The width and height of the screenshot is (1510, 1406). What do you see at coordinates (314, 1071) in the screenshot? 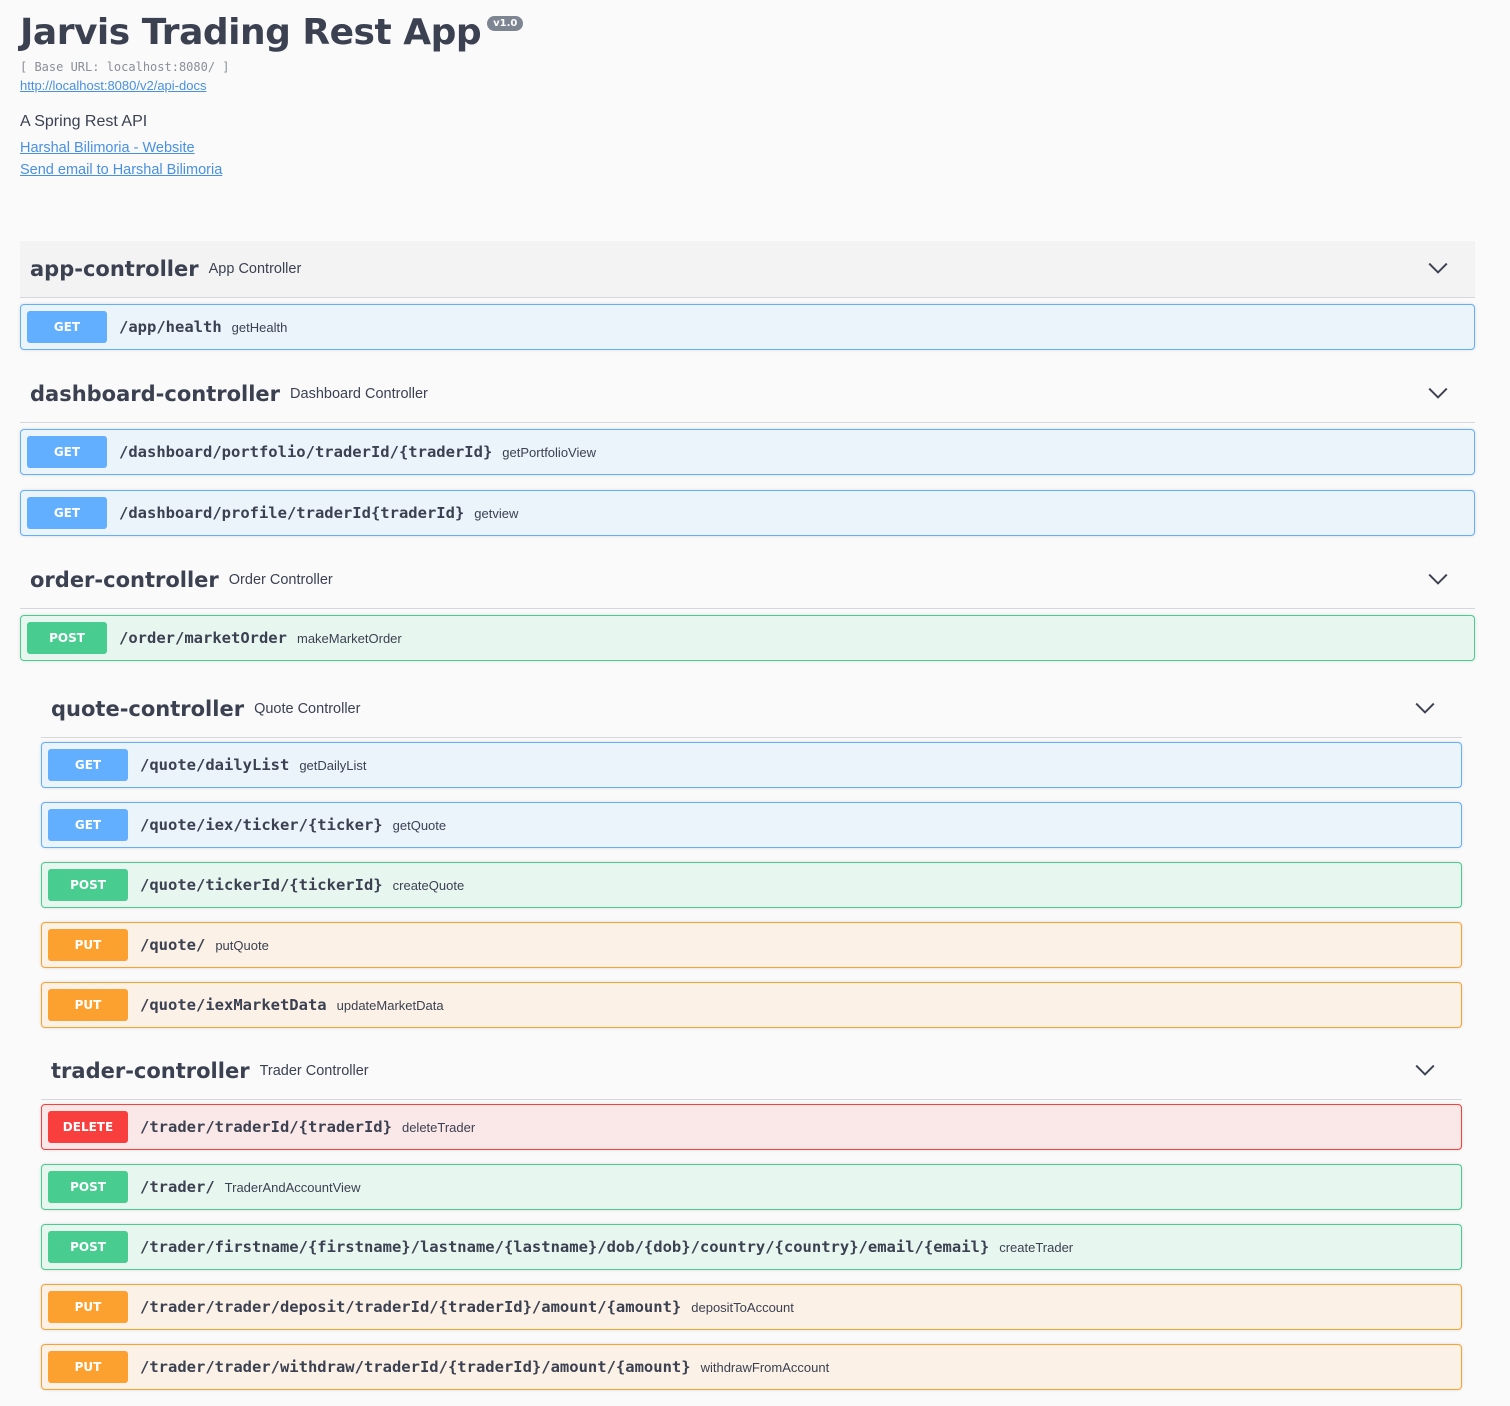
I see `tag-description: Trader Controller` at bounding box center [314, 1071].